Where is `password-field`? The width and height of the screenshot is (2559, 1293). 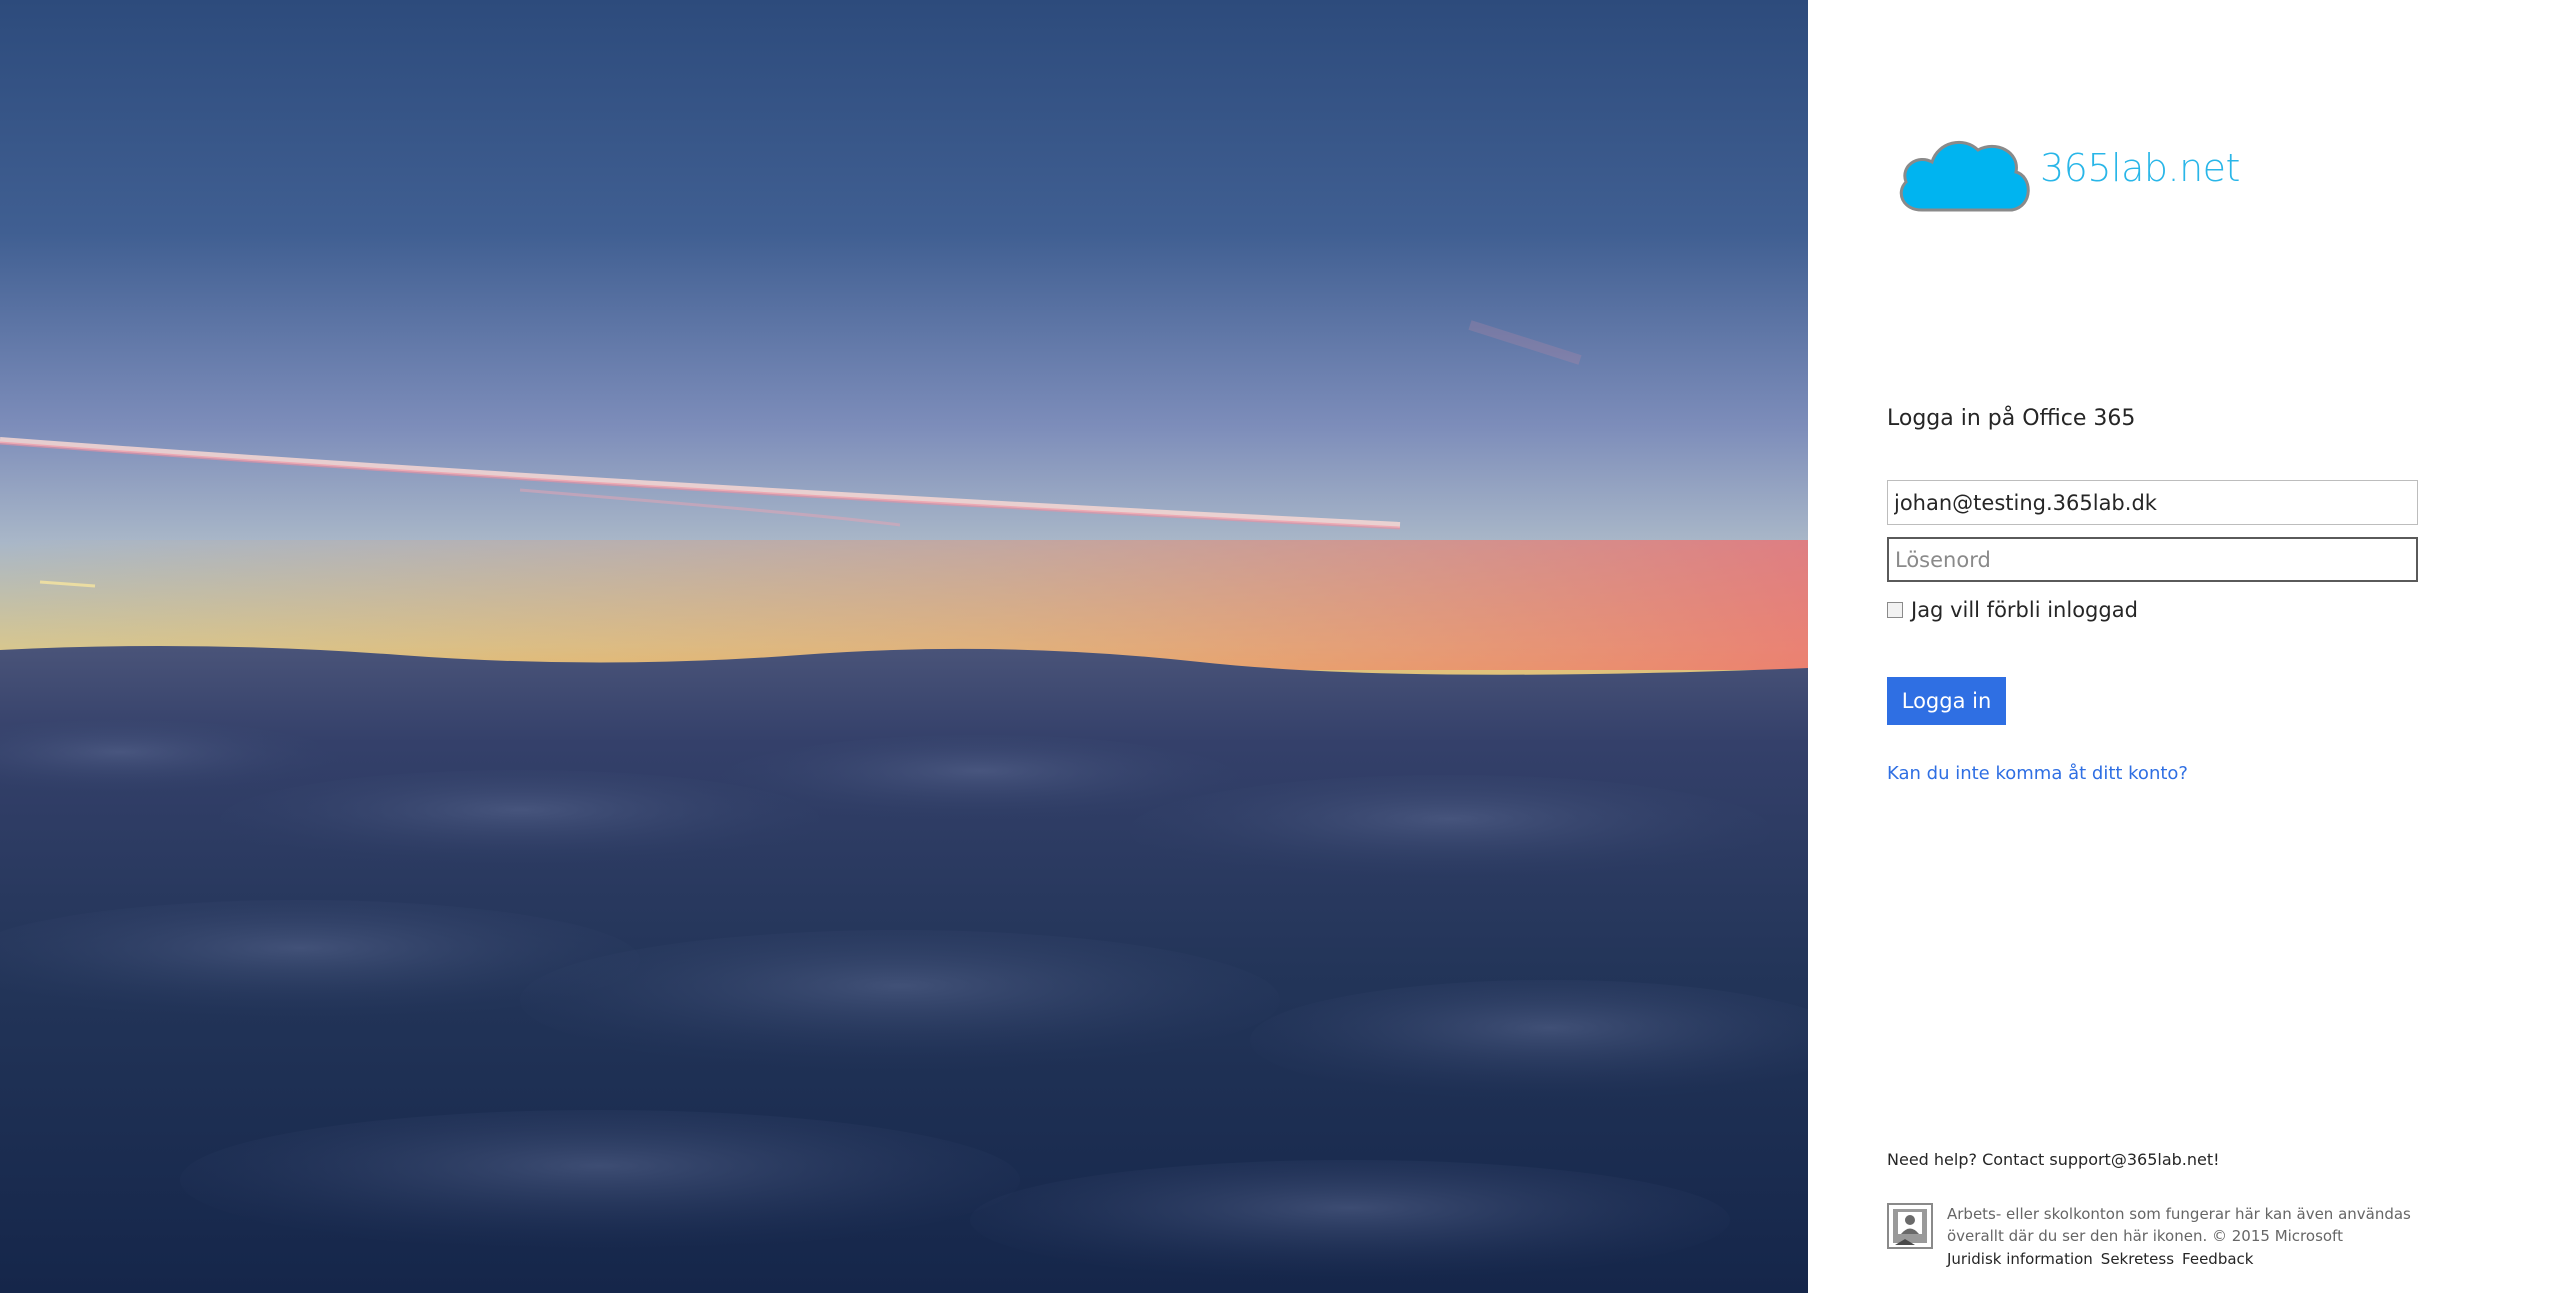
password-field is located at coordinates (2152, 559).